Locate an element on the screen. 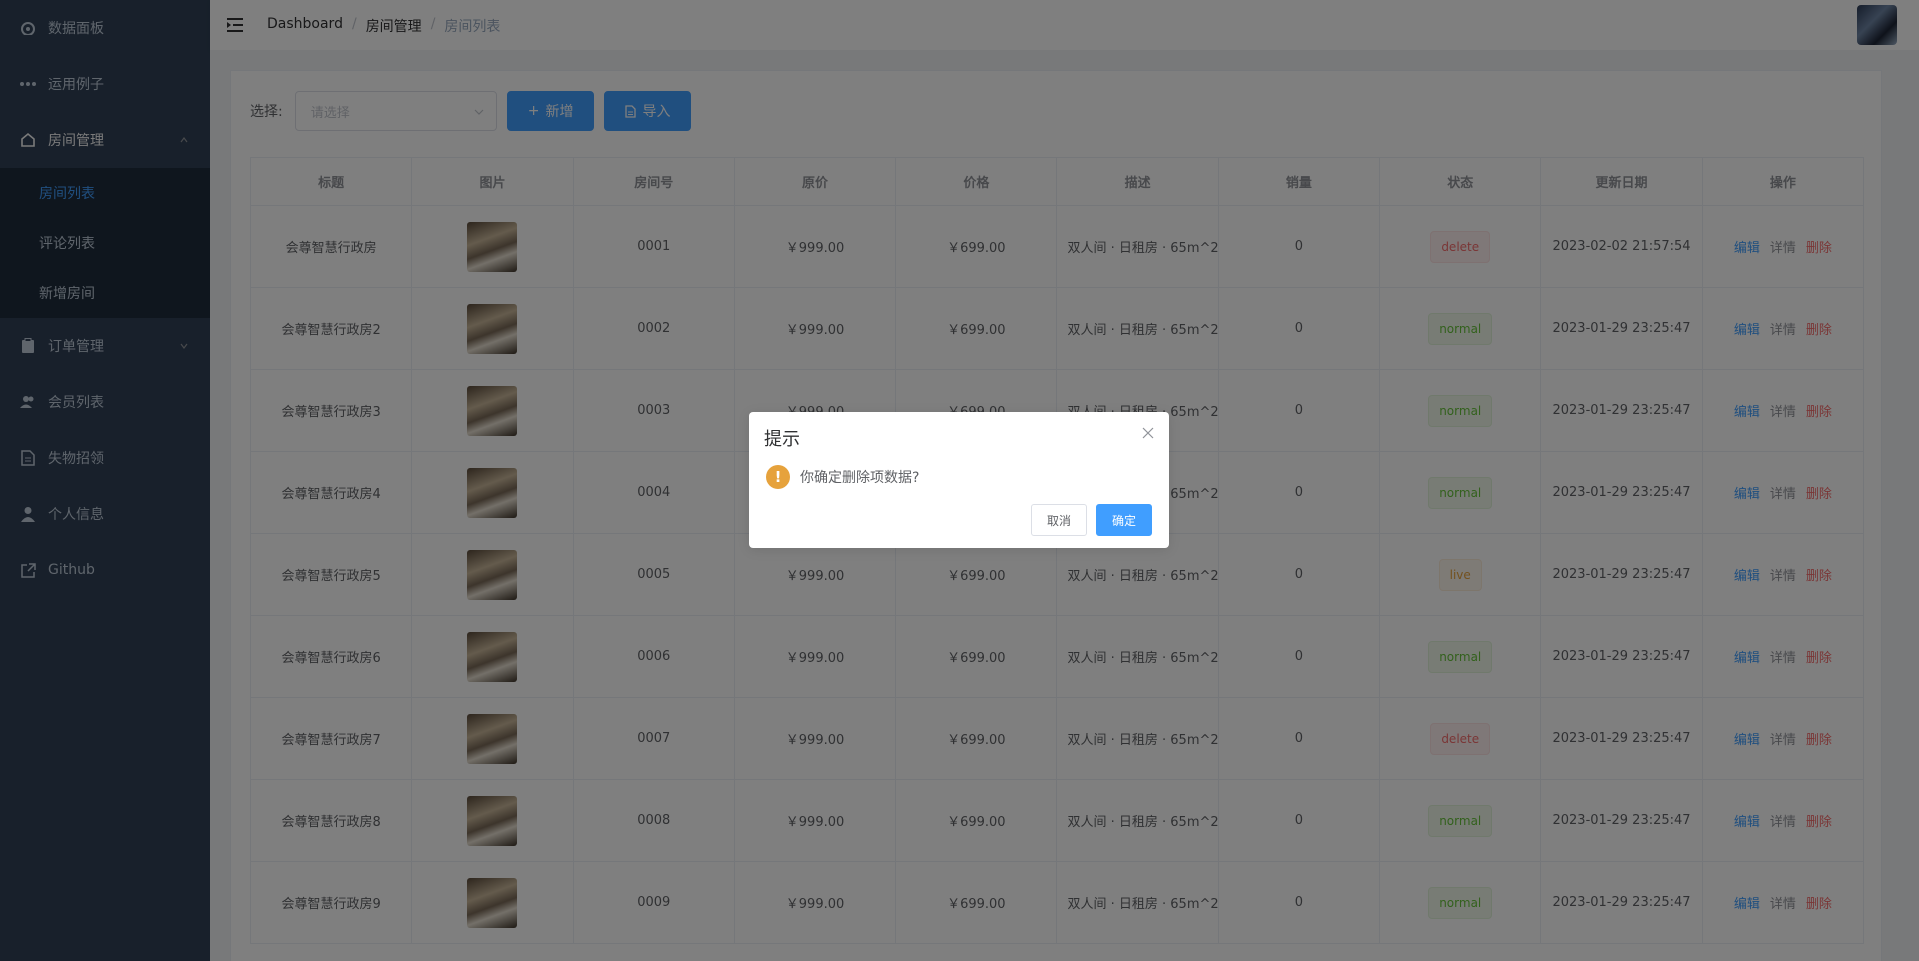 This screenshot has width=1919, height=961. dialog-title: 提示 is located at coordinates (782, 439).